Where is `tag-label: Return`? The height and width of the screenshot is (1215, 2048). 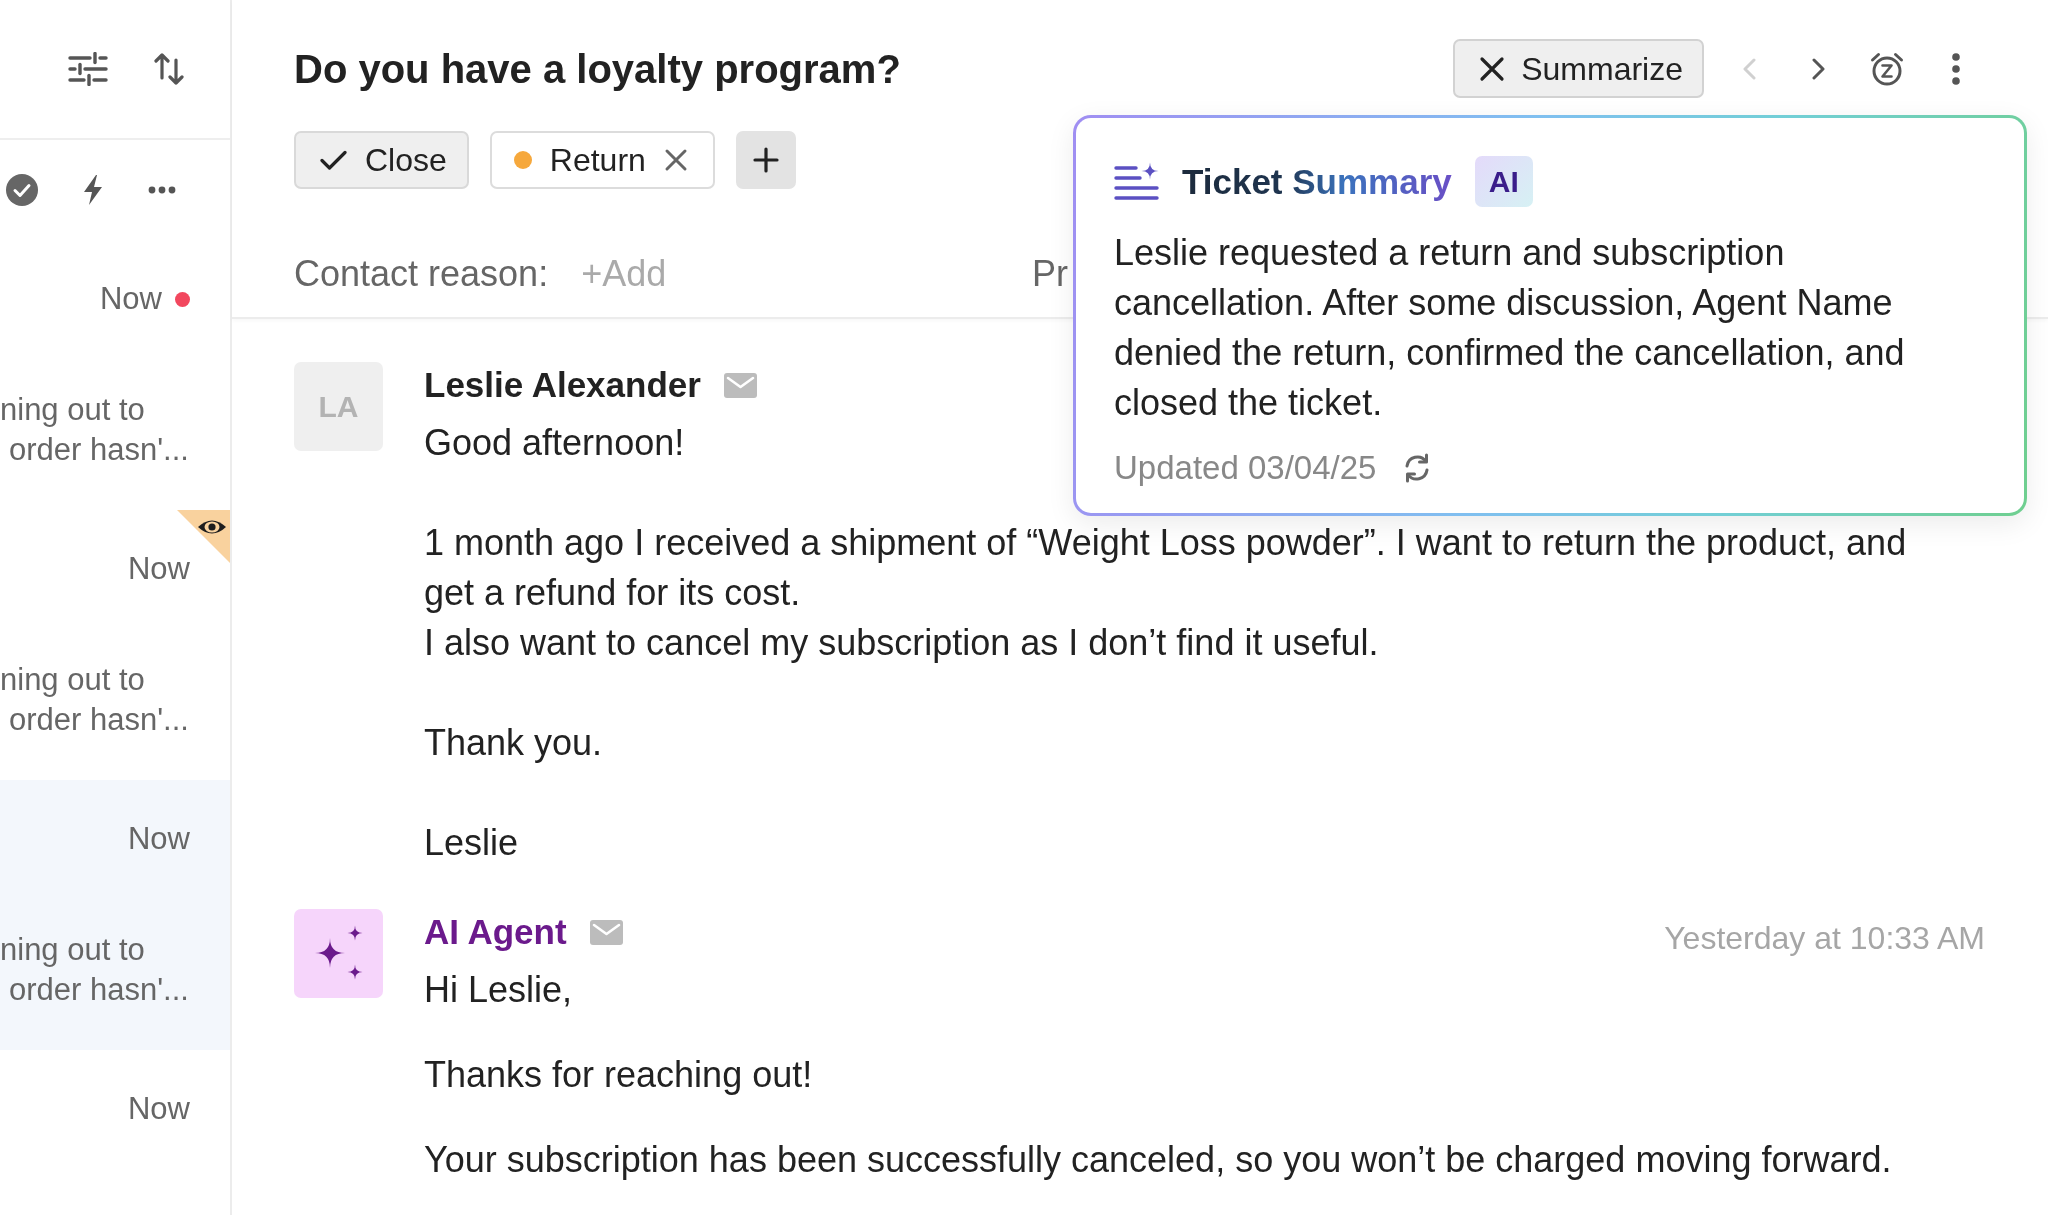 tag-label: Return is located at coordinates (597, 160).